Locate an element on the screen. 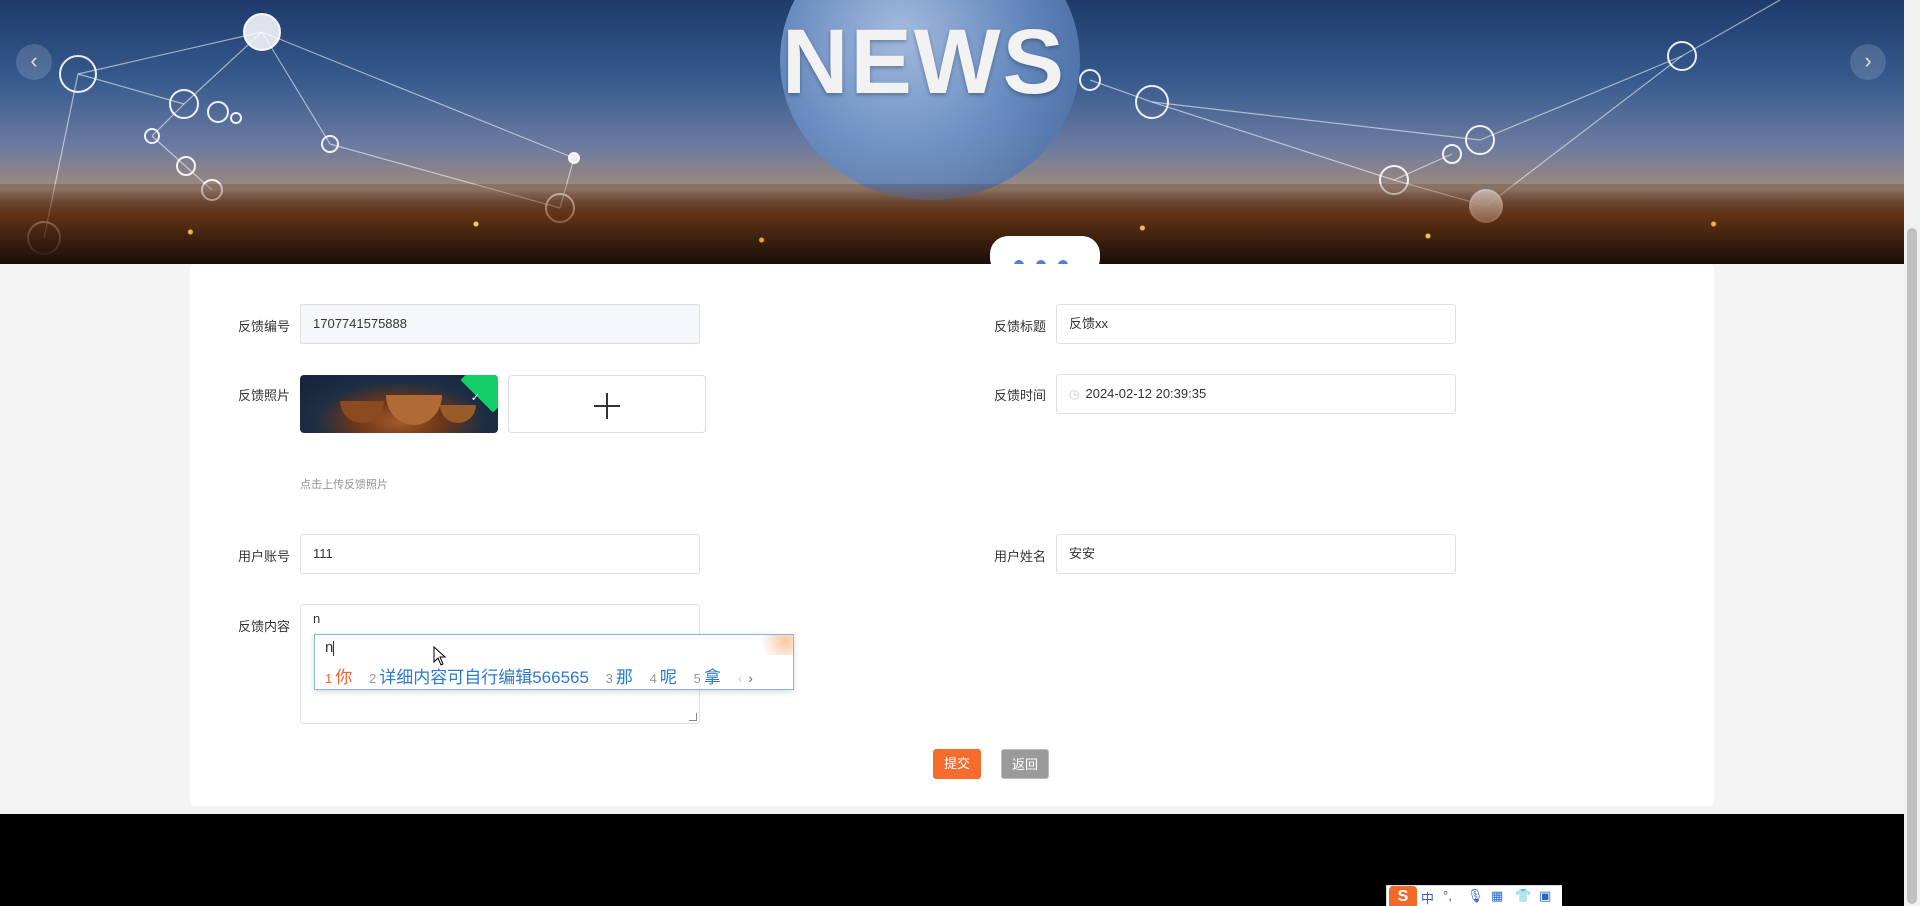 Image resolution: width=1920 pixels, height=906 pixels. user-name-input: 安安 is located at coordinates (1256, 554).